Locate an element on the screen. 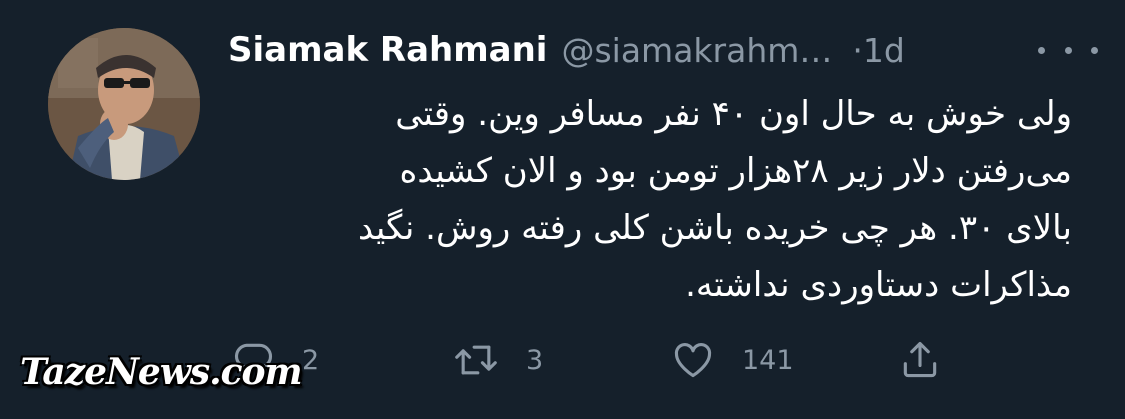  avatar-photo is located at coordinates (124, 104).